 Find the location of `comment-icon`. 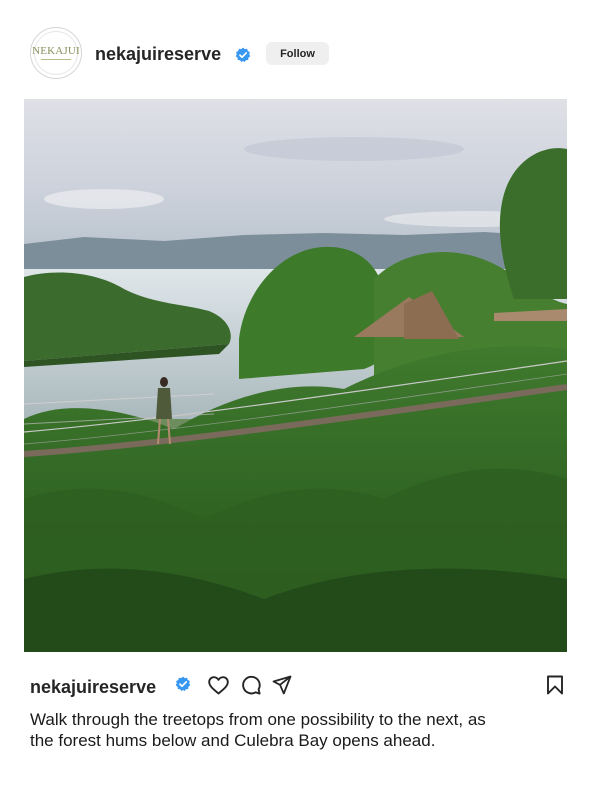

comment-icon is located at coordinates (251, 685).